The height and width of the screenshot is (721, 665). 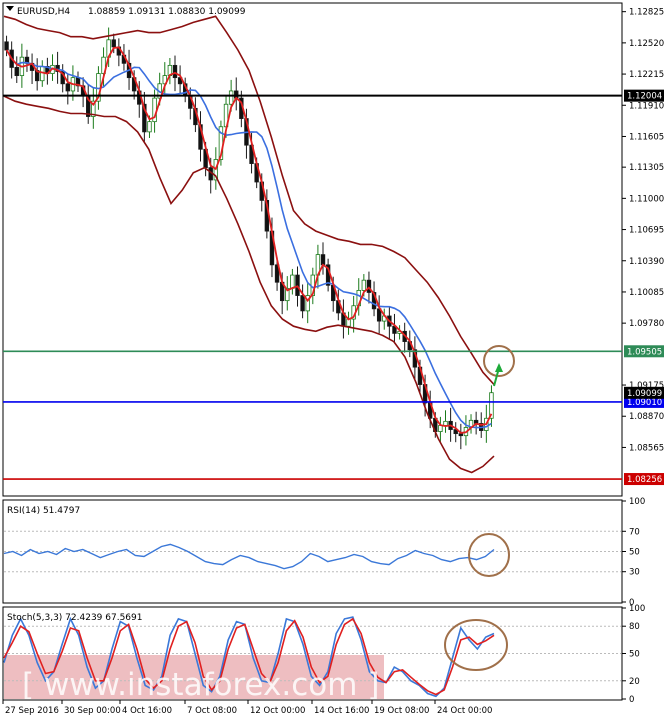 I want to click on stoch-tick-label: 80, so click(x=634, y=627).